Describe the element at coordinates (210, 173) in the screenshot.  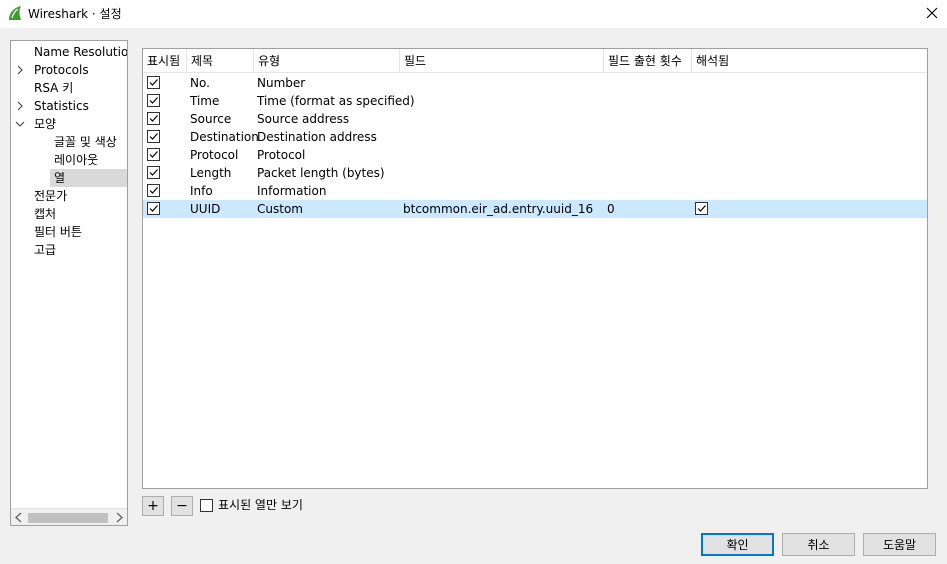
I see `cell-title: Length` at that location.